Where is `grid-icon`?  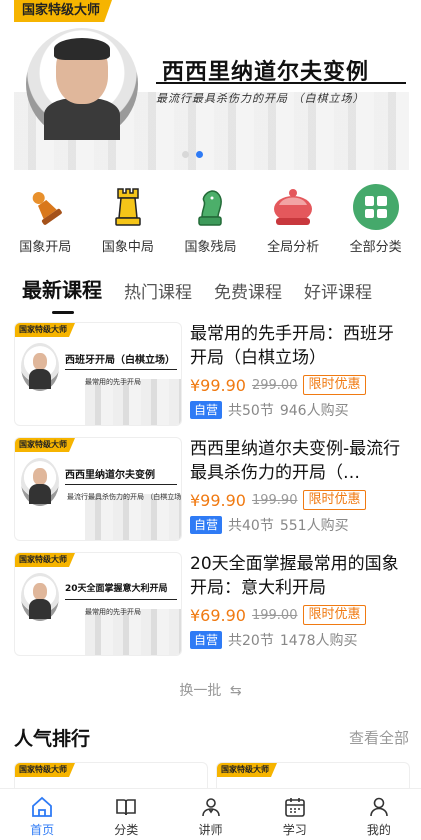 grid-icon is located at coordinates (375, 207).